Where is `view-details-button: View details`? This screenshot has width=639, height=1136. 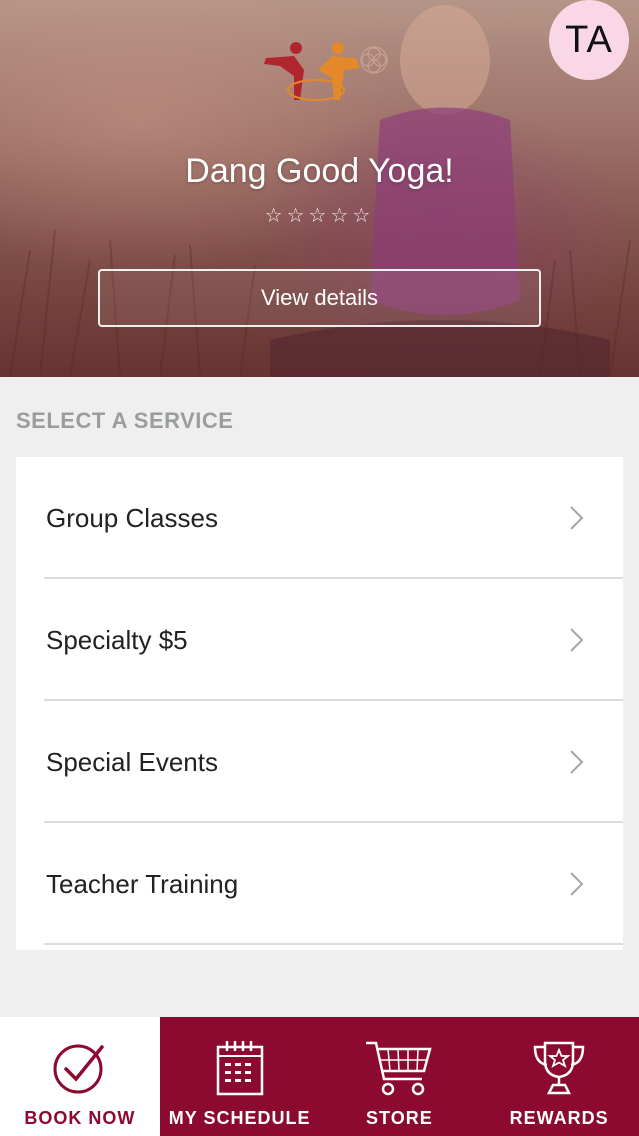 view-details-button: View details is located at coordinates (319, 298).